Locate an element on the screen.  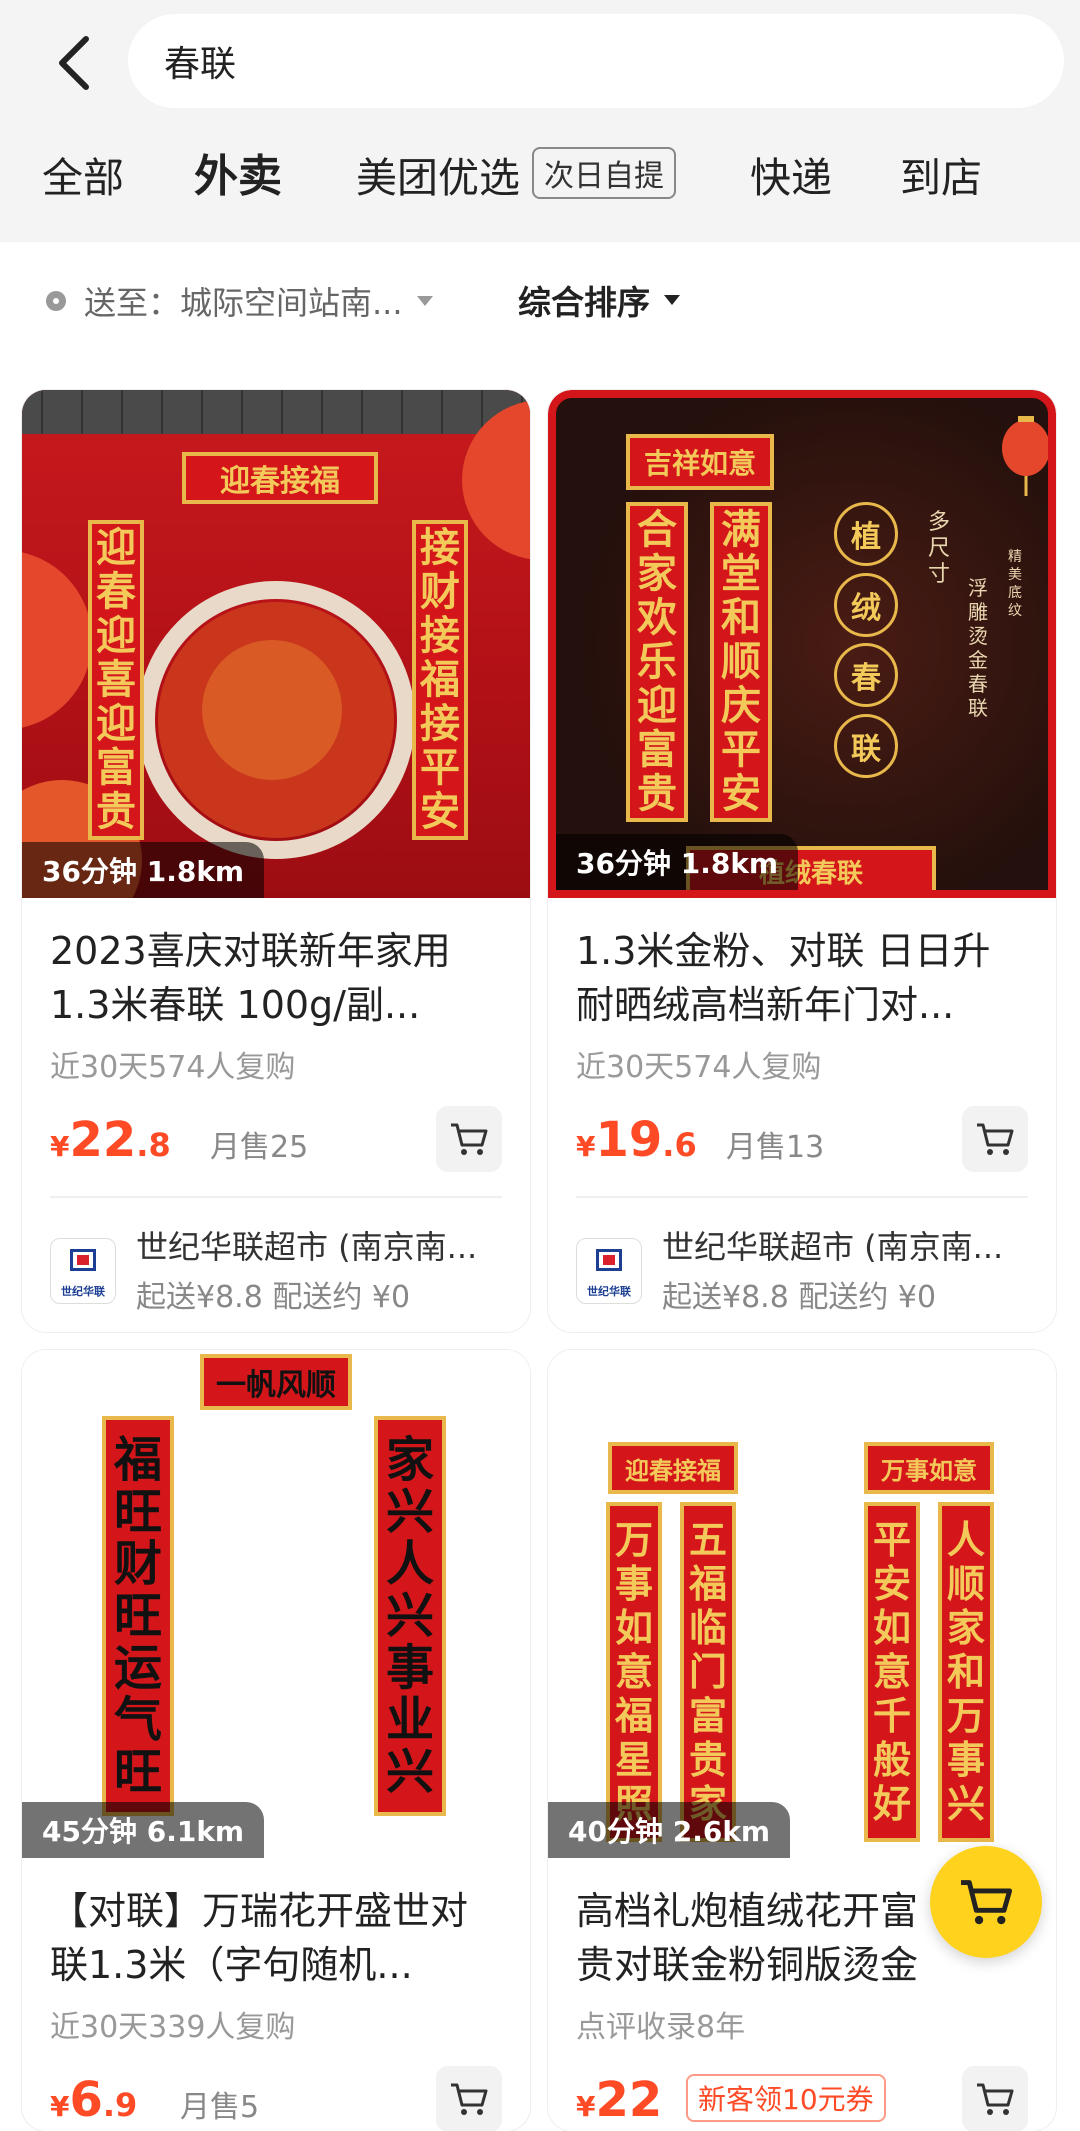
header: 春联 全部 外卖 美团优选 次日自提 快递 到店 is located at coordinates (540, 121).